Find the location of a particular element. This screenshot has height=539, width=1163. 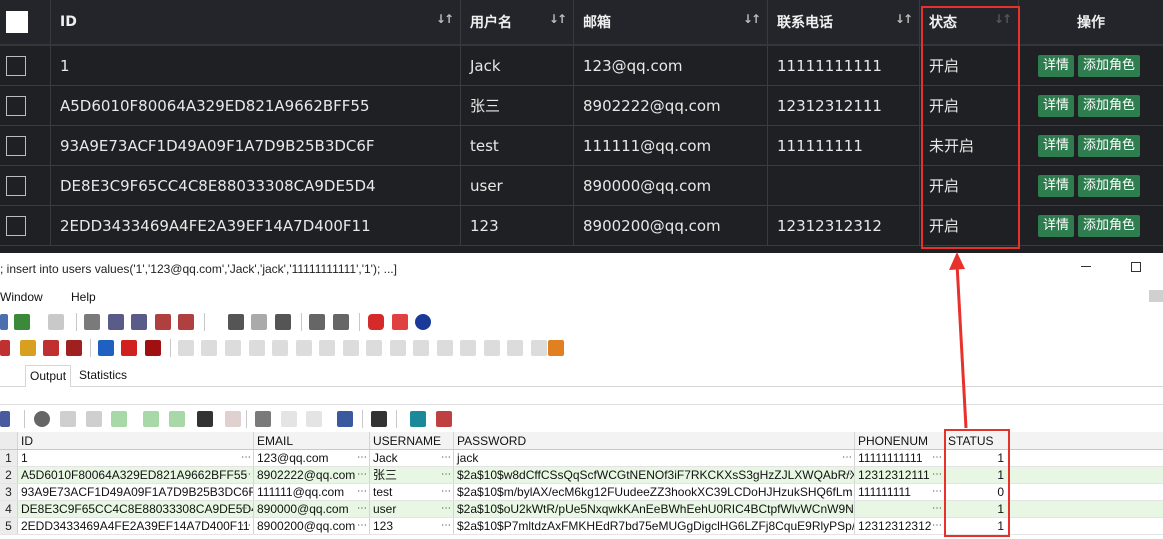

edit-icon is located at coordinates (4, 322).